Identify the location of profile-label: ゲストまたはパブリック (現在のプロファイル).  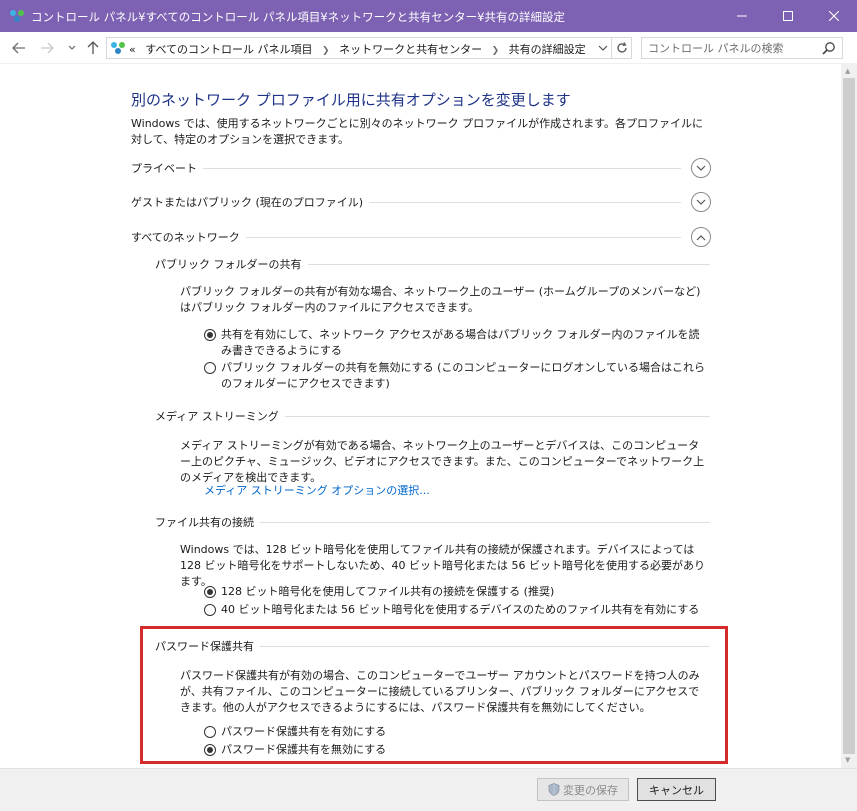
(250, 202).